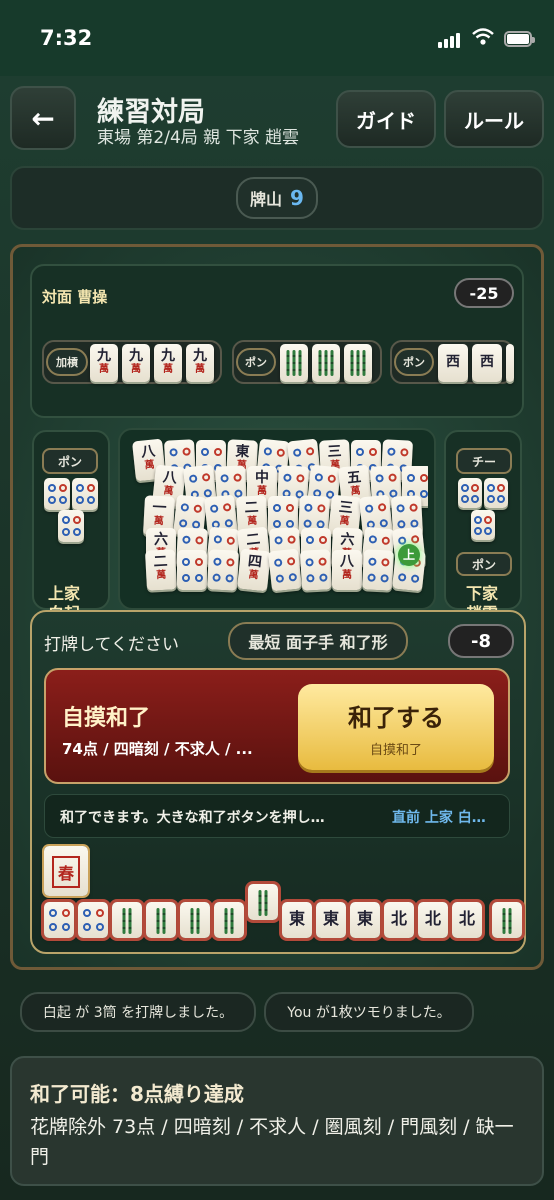 The height and width of the screenshot is (1200, 554). Describe the element at coordinates (67, 362) in the screenshot. I see `meld-type-kakan: 加槓` at that location.